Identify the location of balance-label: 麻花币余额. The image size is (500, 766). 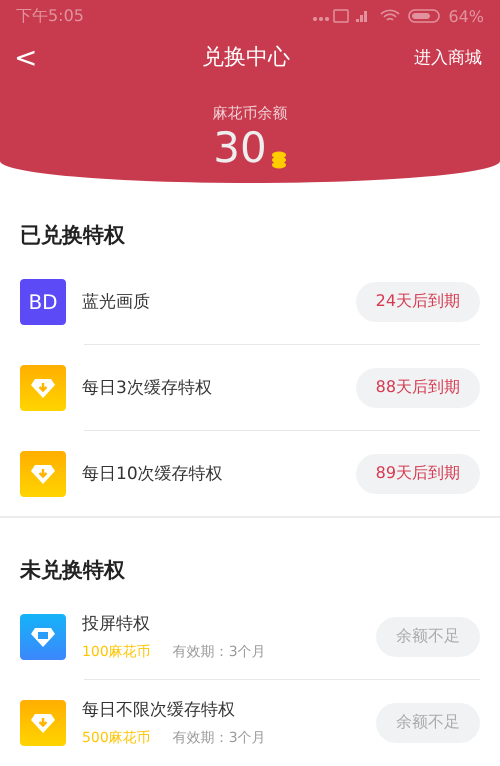
(250, 113).